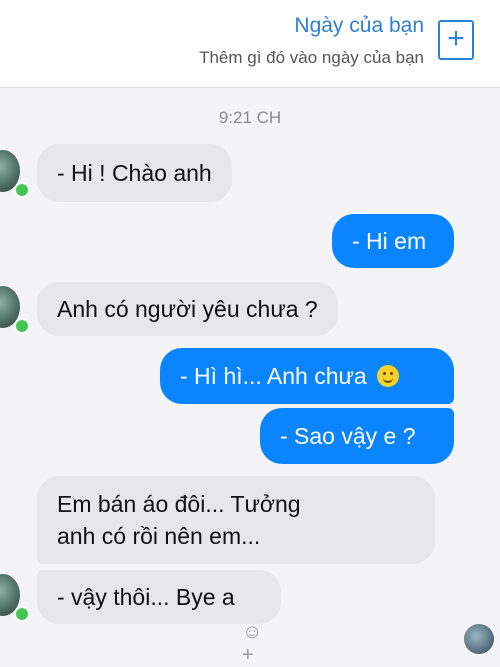  I want to click on message-text-line: Em bán áo đôi... Tưởng, so click(179, 504).